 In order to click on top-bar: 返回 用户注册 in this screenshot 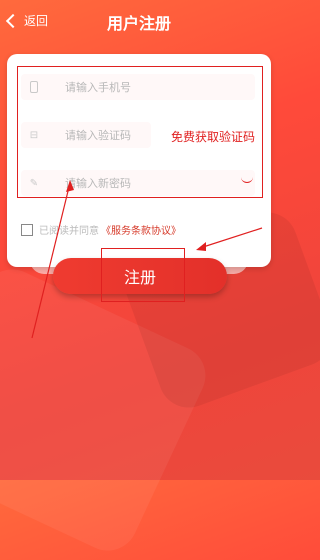, I will do `click(139, 20)`.